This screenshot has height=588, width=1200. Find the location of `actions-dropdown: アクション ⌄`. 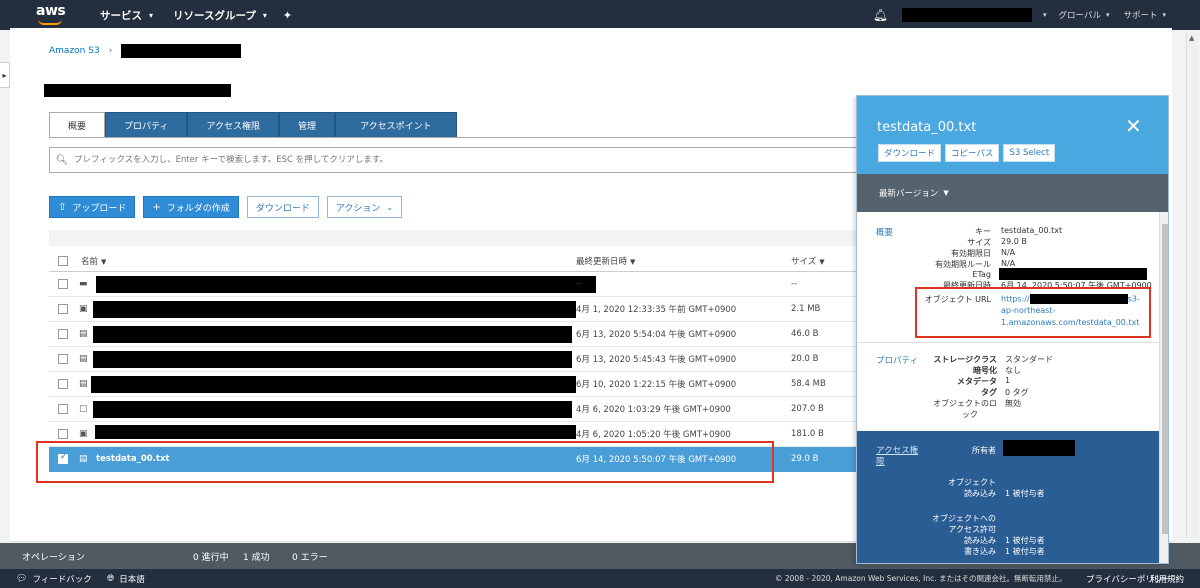

actions-dropdown: アクション ⌄ is located at coordinates (364, 207).